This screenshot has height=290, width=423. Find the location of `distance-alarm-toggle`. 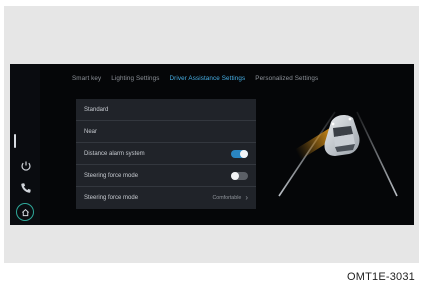

distance-alarm-toggle is located at coordinates (239, 153).